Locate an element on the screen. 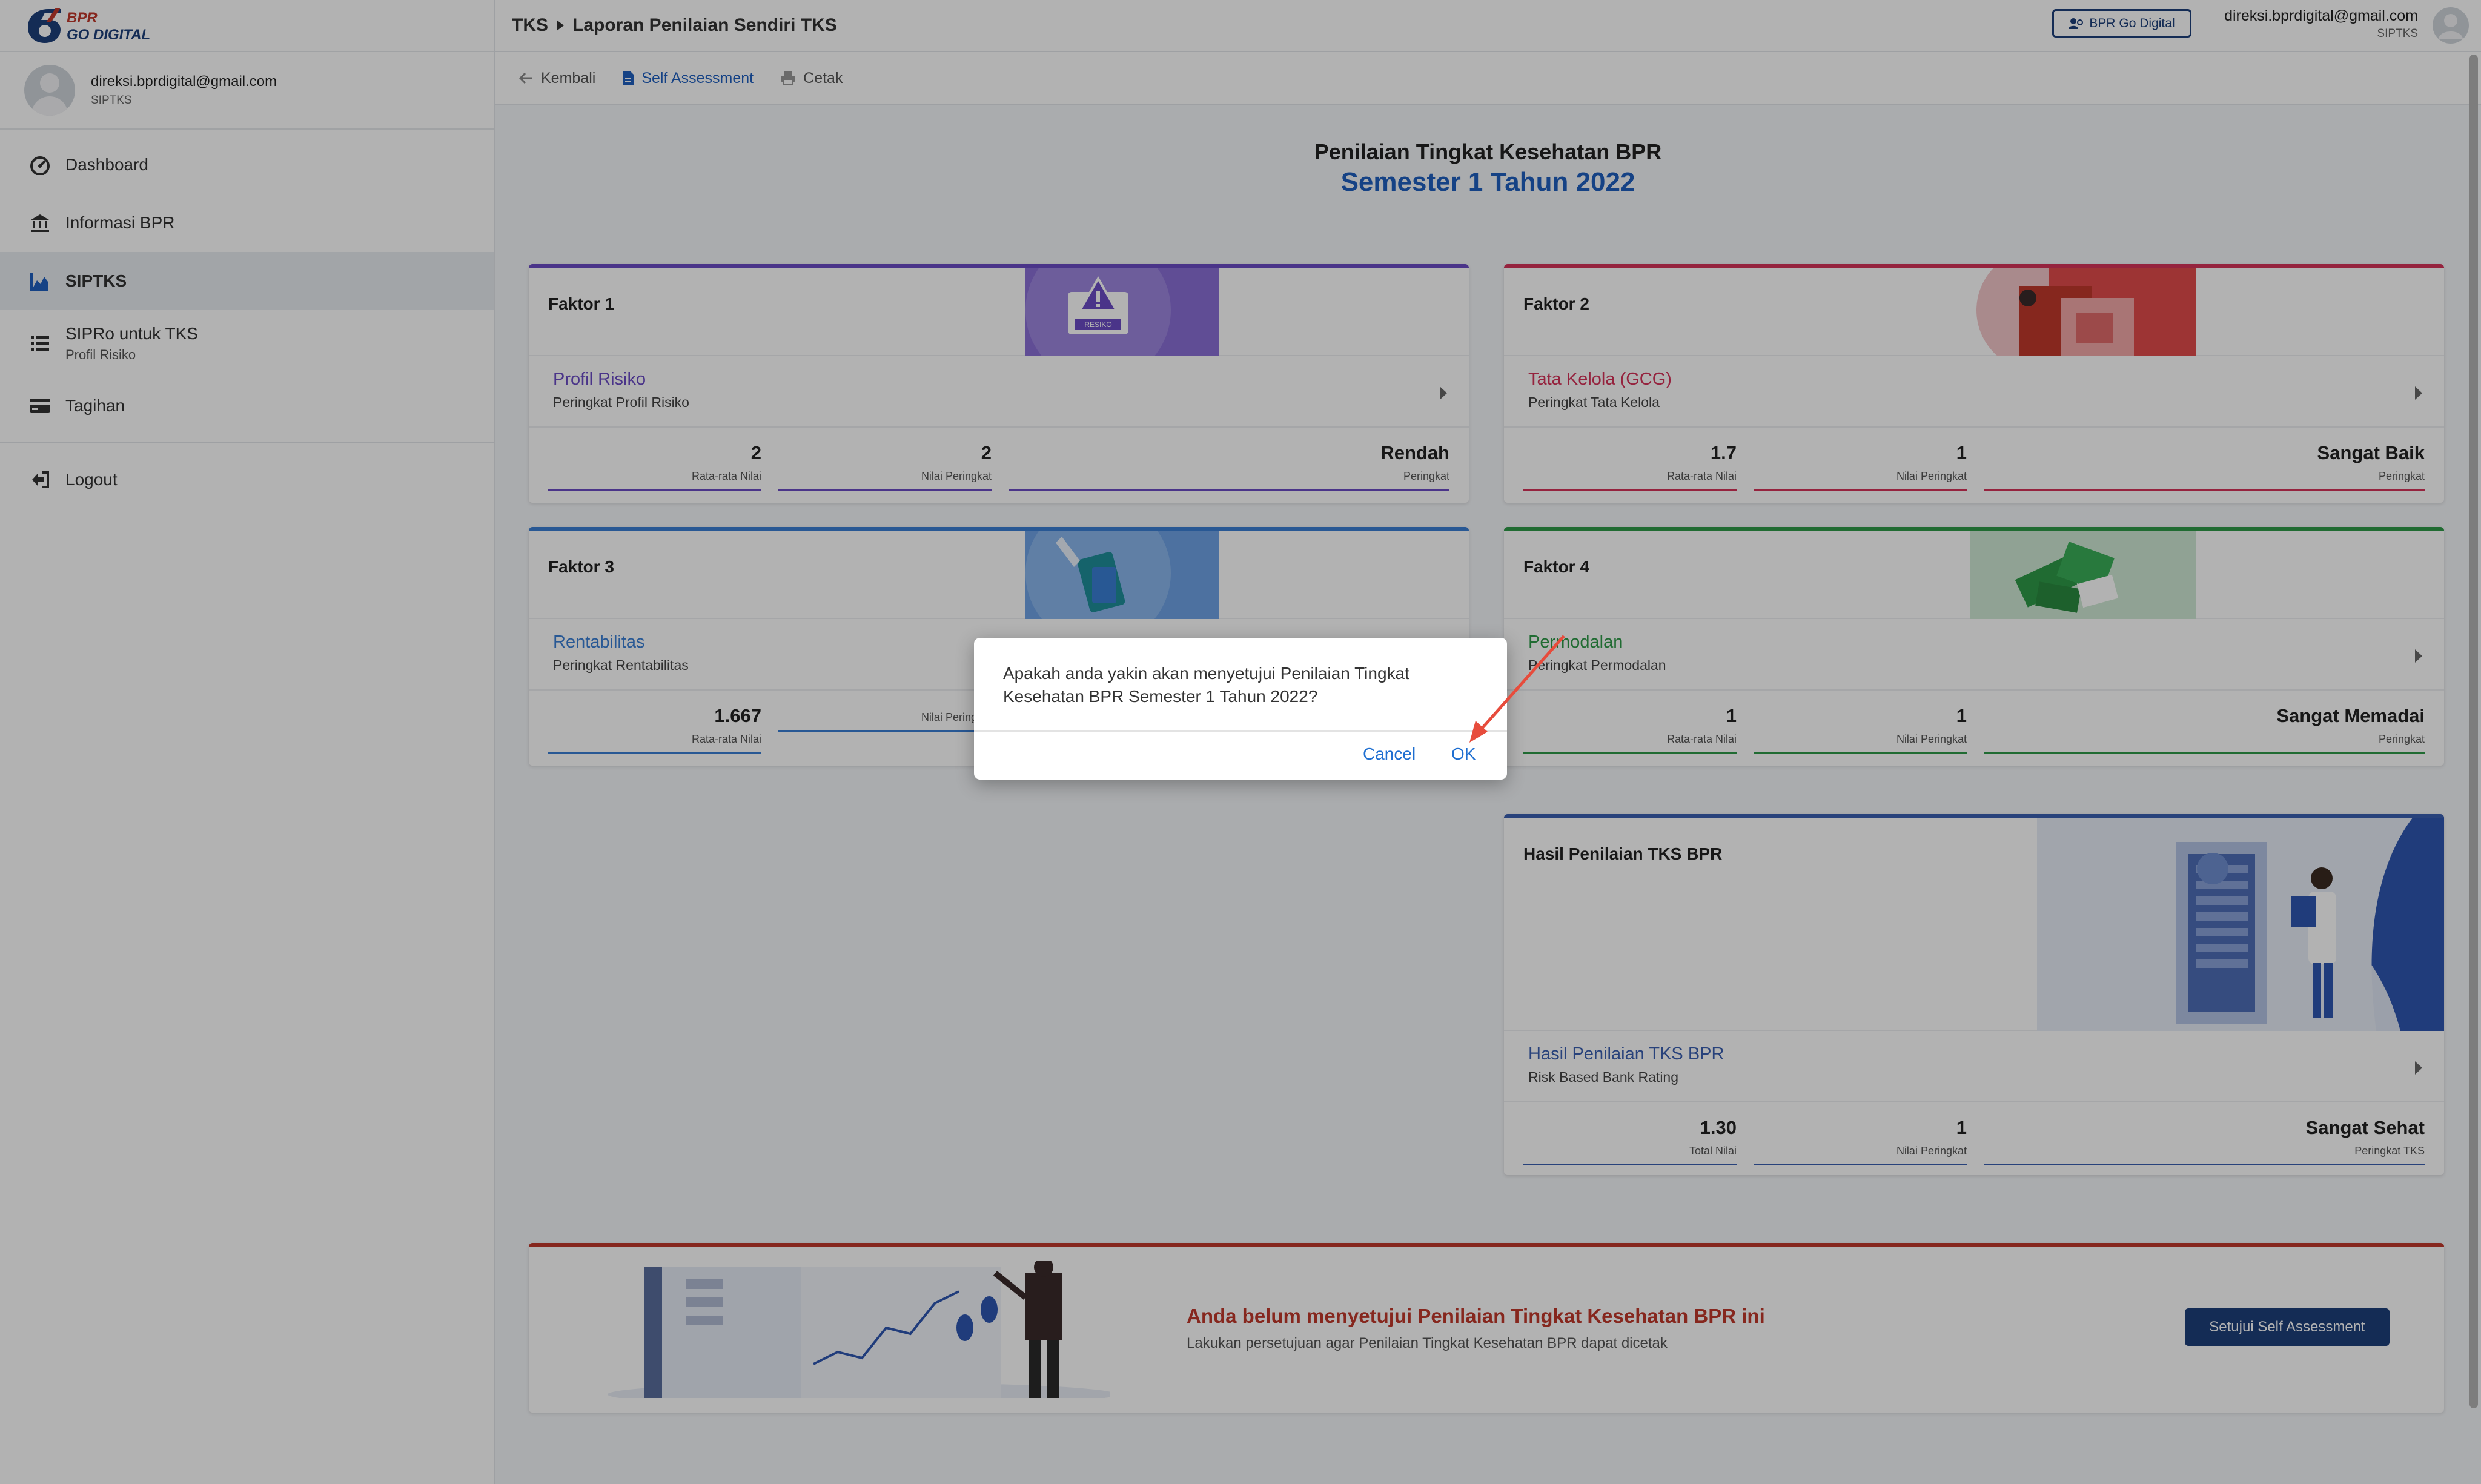  ok-button: OK is located at coordinates (1463, 754).